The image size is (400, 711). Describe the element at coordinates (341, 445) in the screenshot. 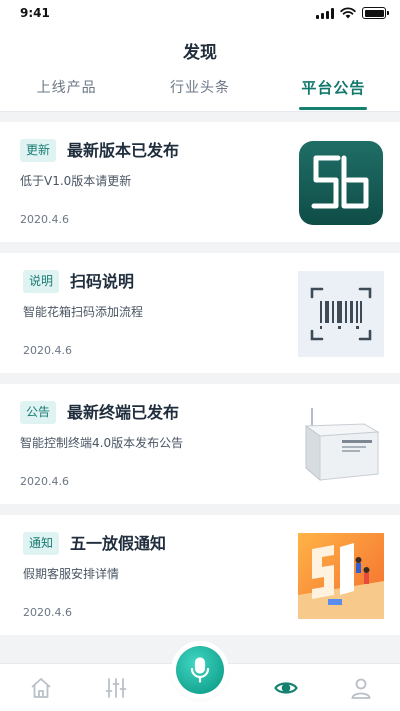

I see `terminal-device-image` at that location.